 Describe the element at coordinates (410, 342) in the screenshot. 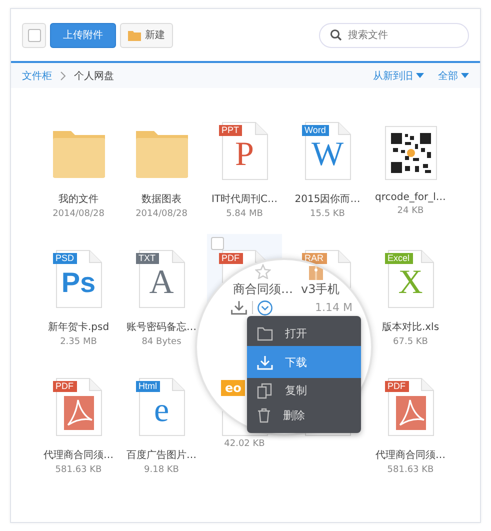

I see `file-meta: 67.5 KB` at that location.